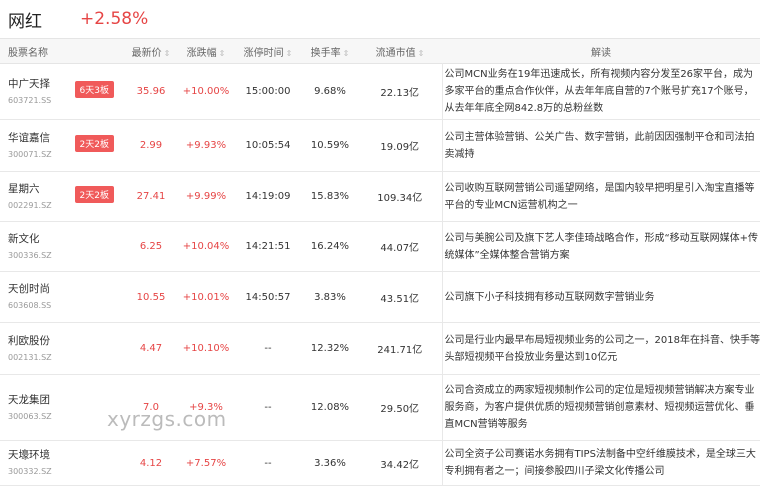 Image resolution: width=760 pixels, height=501 pixels. What do you see at coordinates (62, 92) in the screenshot?
I see `stock-cell: 中广天择 603721.SS 6天3板` at bounding box center [62, 92].